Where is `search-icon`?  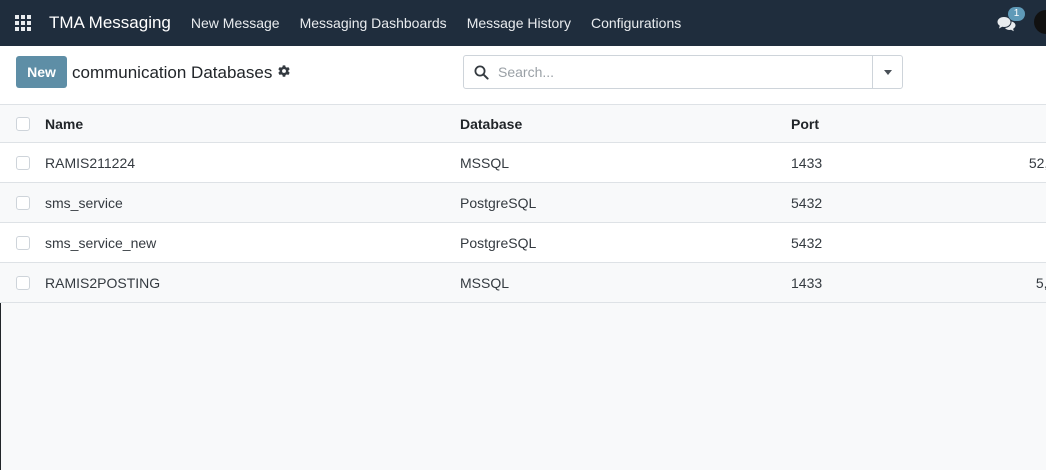
search-icon is located at coordinates (481, 72).